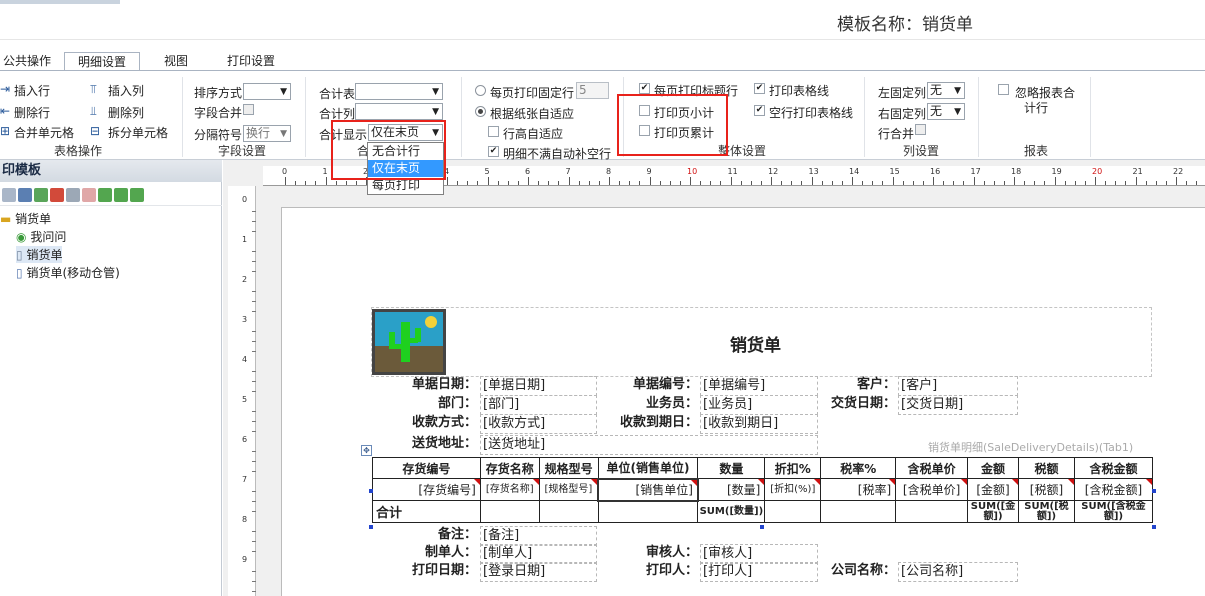  What do you see at coordinates (858, 385) in the screenshot?
I see `customer-label: 客户：` at bounding box center [858, 385].